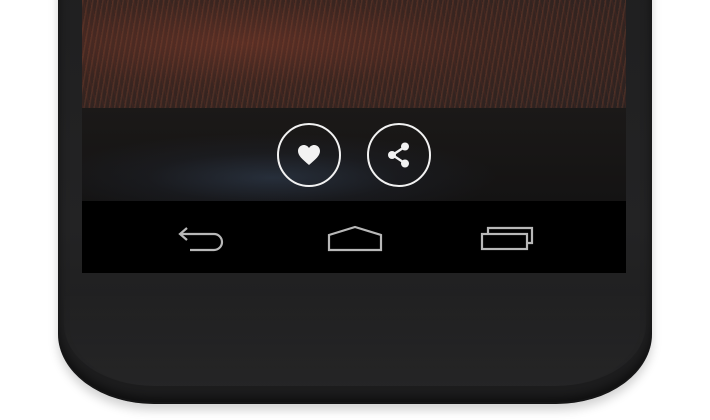 The width and height of the screenshot is (710, 420). I want to click on recent-apps-button, so click(507, 239).